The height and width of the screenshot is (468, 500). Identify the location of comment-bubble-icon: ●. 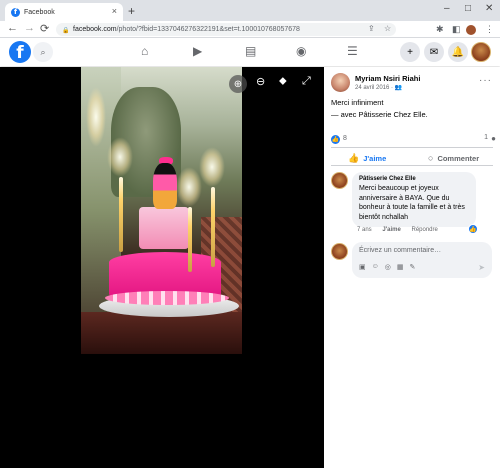
(493, 138).